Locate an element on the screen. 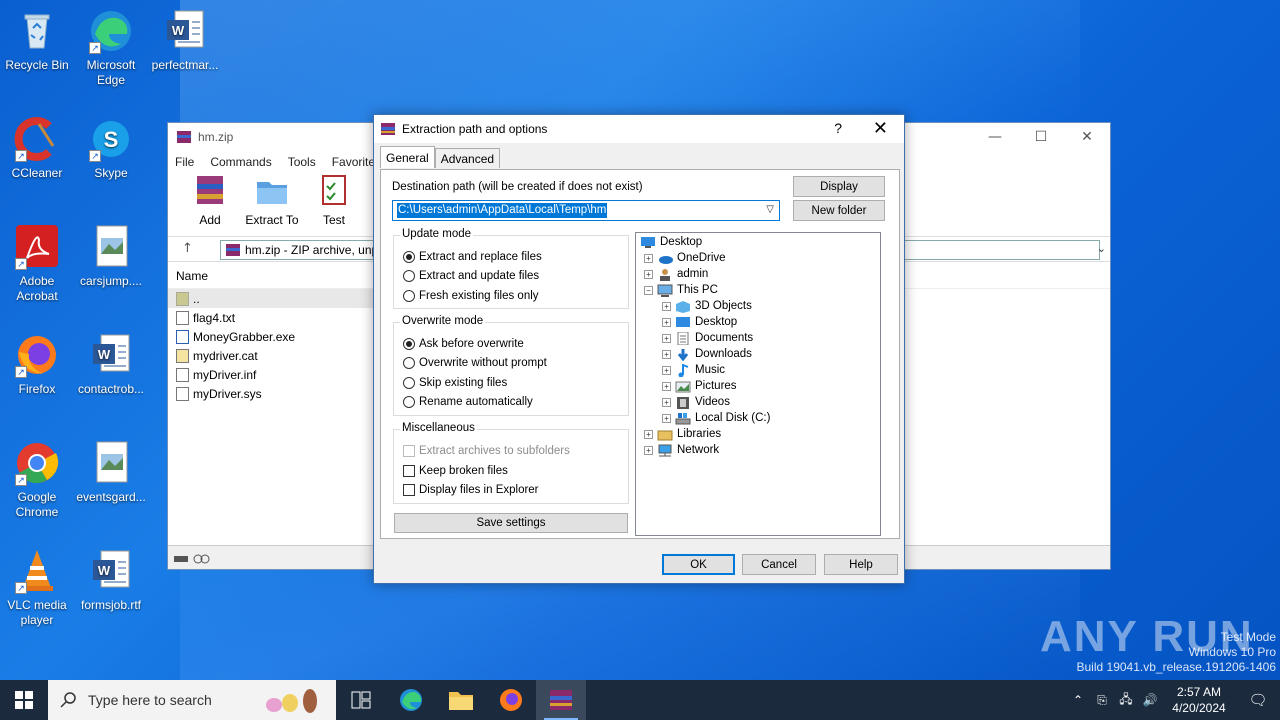 Image resolution: width=1280 pixels, height=720 pixels. clock: 2:57 AM 4/20/2024 is located at coordinates (1199, 700).